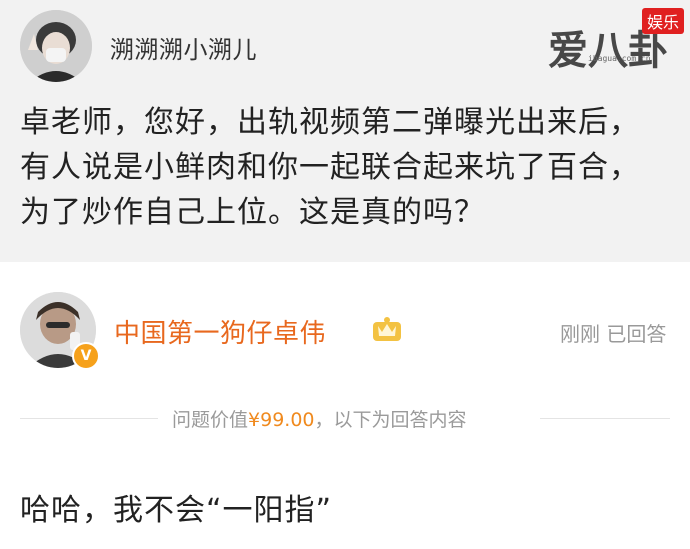 The height and width of the screenshot is (549, 690). I want to click on price-value: ¥99.00, so click(281, 420).